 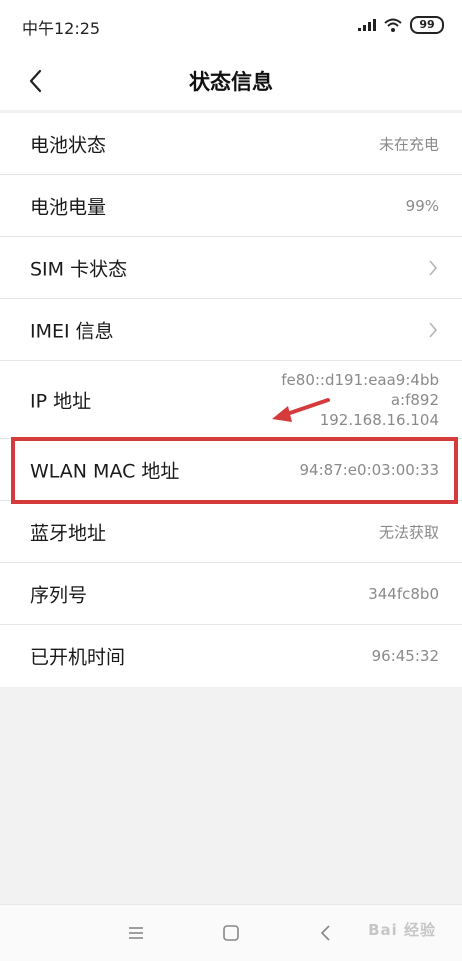 What do you see at coordinates (402, 930) in the screenshot?
I see `watermark: Bai 经验` at bounding box center [402, 930].